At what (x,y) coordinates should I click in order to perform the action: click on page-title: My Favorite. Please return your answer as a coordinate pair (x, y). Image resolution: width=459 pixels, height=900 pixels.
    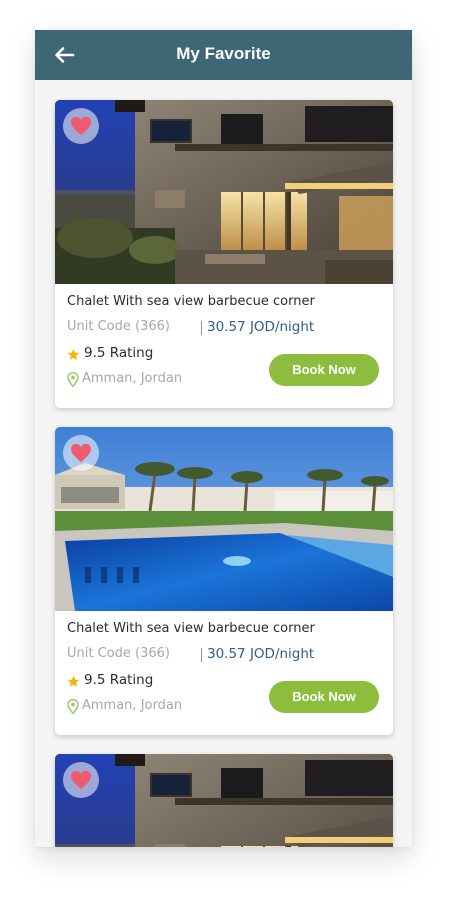
    Looking at the image, I should click on (223, 53).